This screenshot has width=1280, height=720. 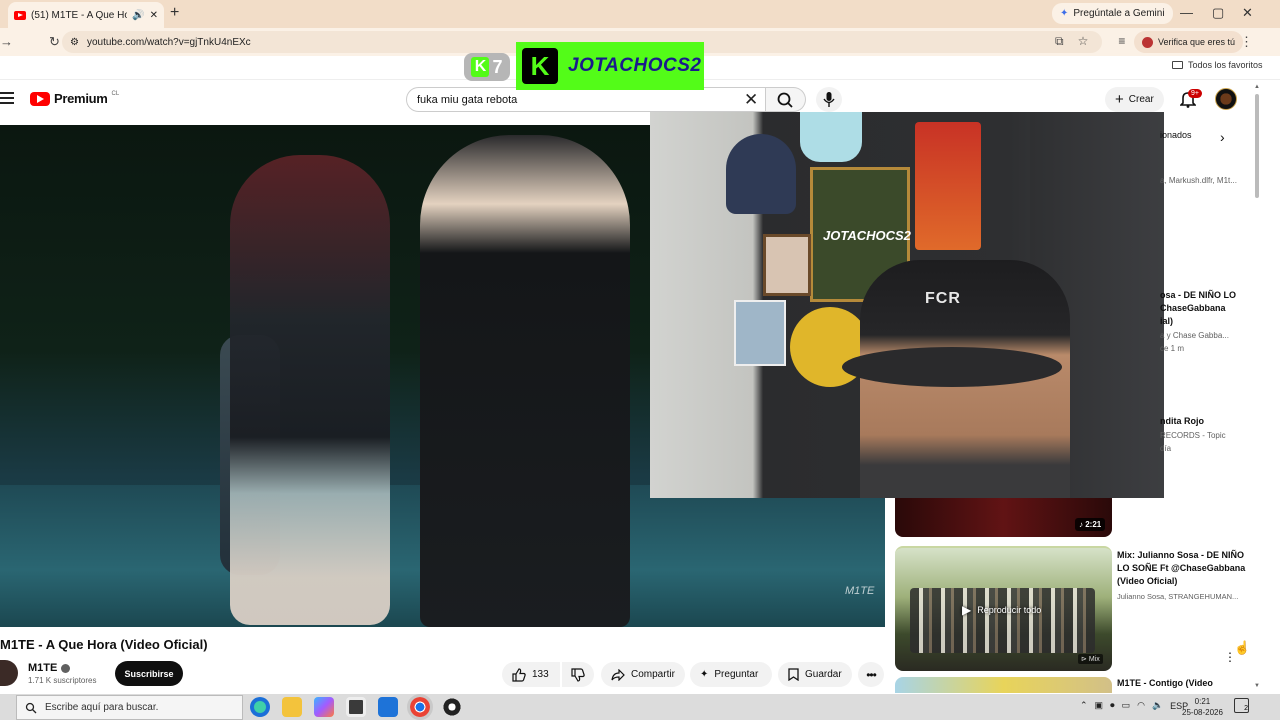 What do you see at coordinates (388, 707) in the screenshot?
I see `mail-icon` at bounding box center [388, 707].